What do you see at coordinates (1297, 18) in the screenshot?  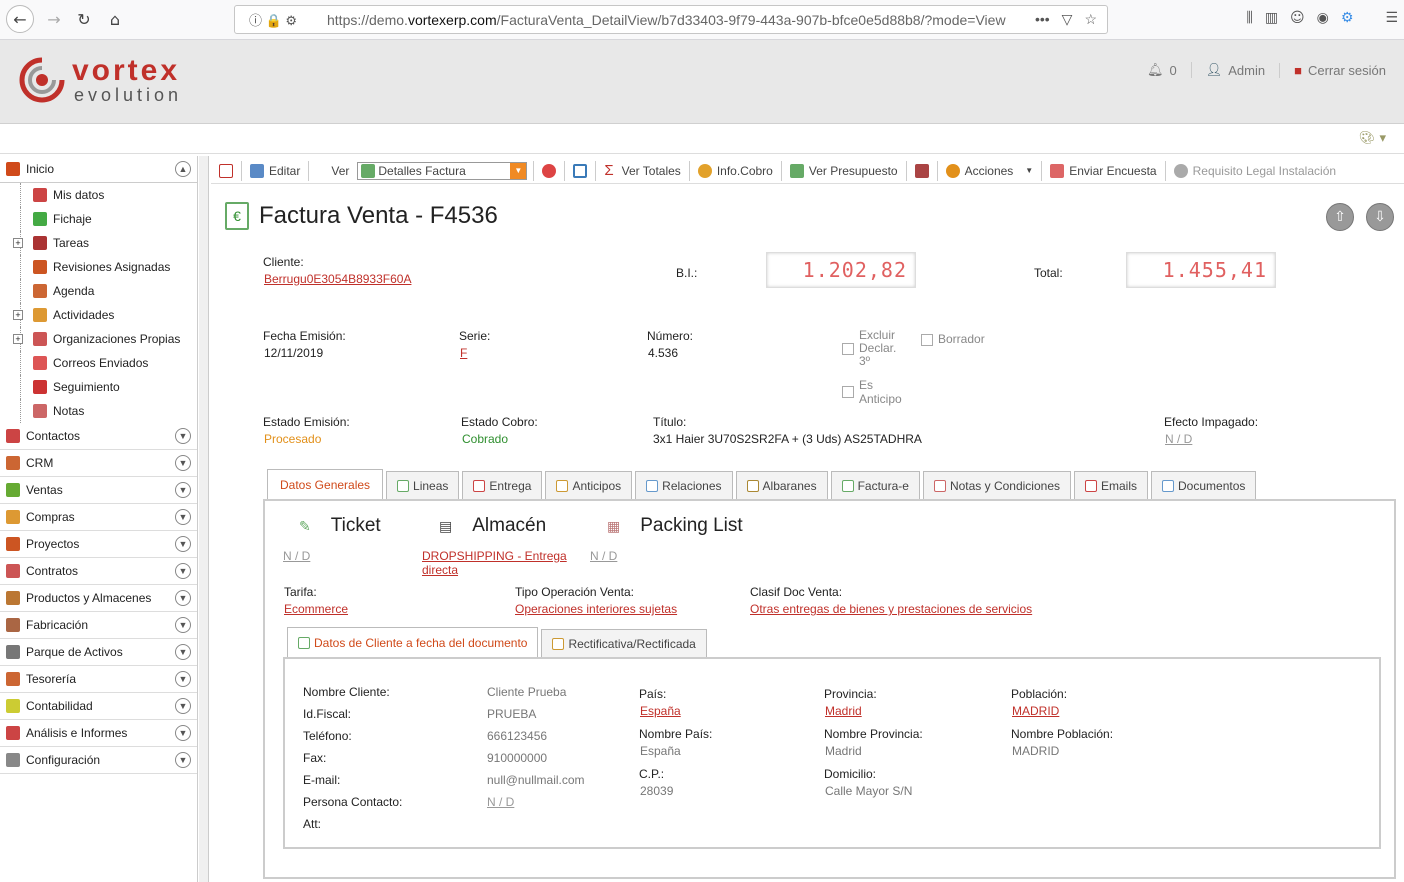 I see `smiley-icon: ☺` at bounding box center [1297, 18].